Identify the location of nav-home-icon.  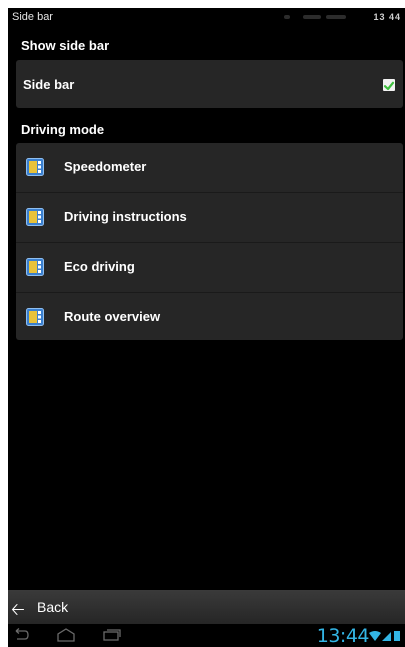
(66, 635).